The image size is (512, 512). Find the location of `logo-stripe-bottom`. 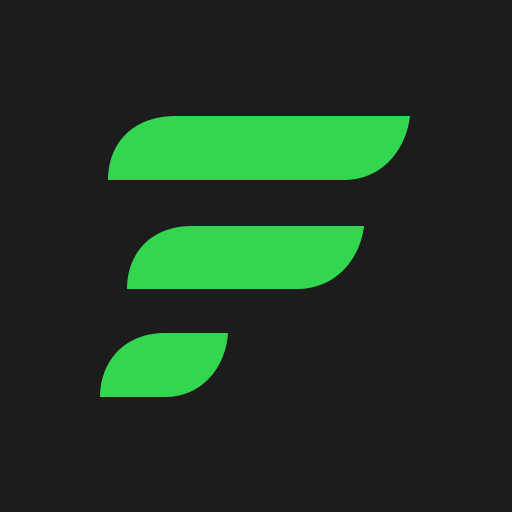

logo-stripe-bottom is located at coordinates (164, 365).